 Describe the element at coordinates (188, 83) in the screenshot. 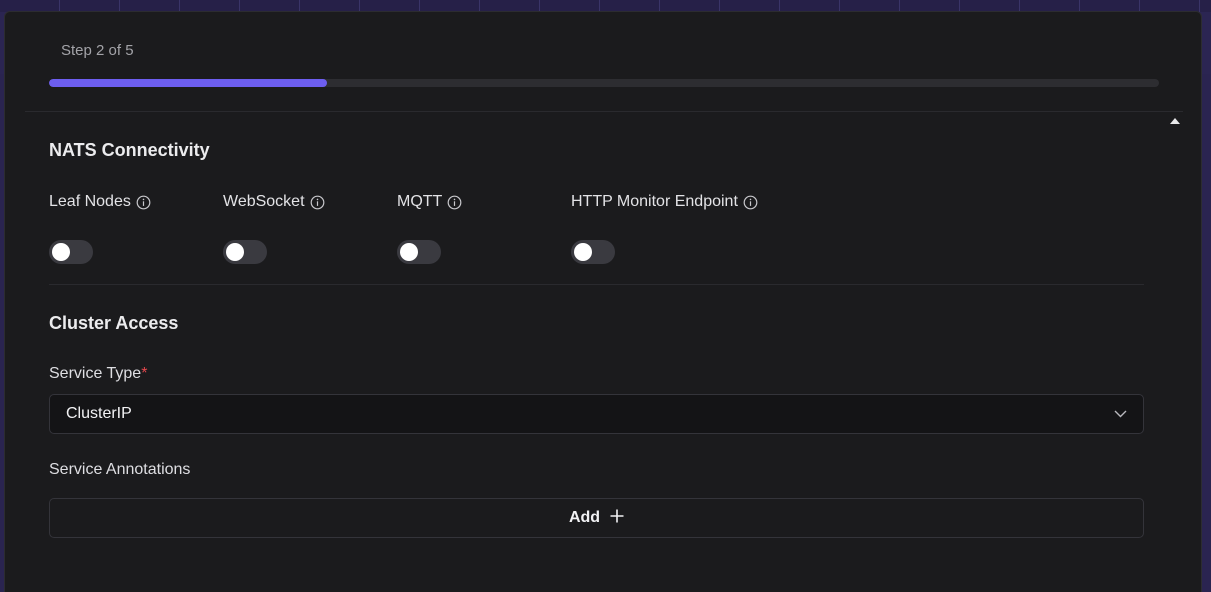

I see `progress-bar-fill` at that location.